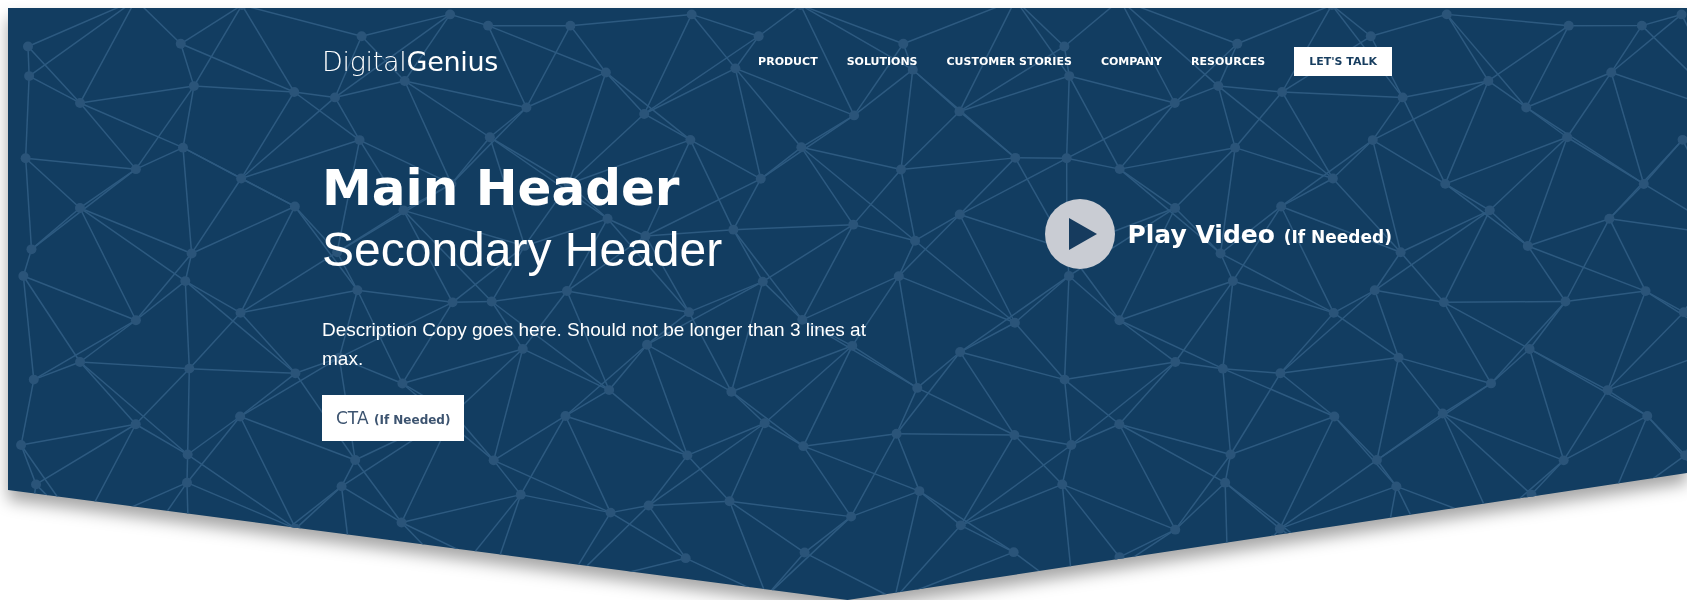 The width and height of the screenshot is (1687, 600). I want to click on main-header: Main Header, so click(501, 188).